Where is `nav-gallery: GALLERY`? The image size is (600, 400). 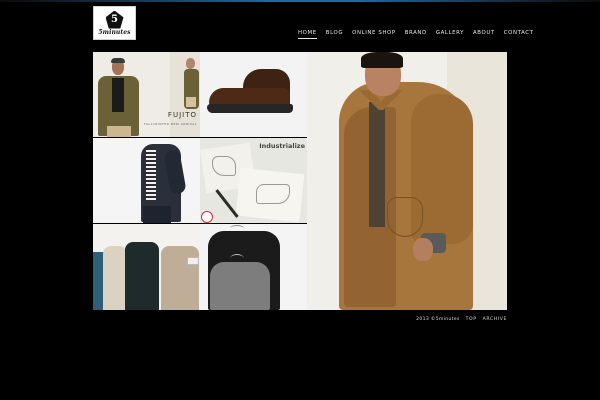
nav-gallery: GALLERY is located at coordinates (450, 33).